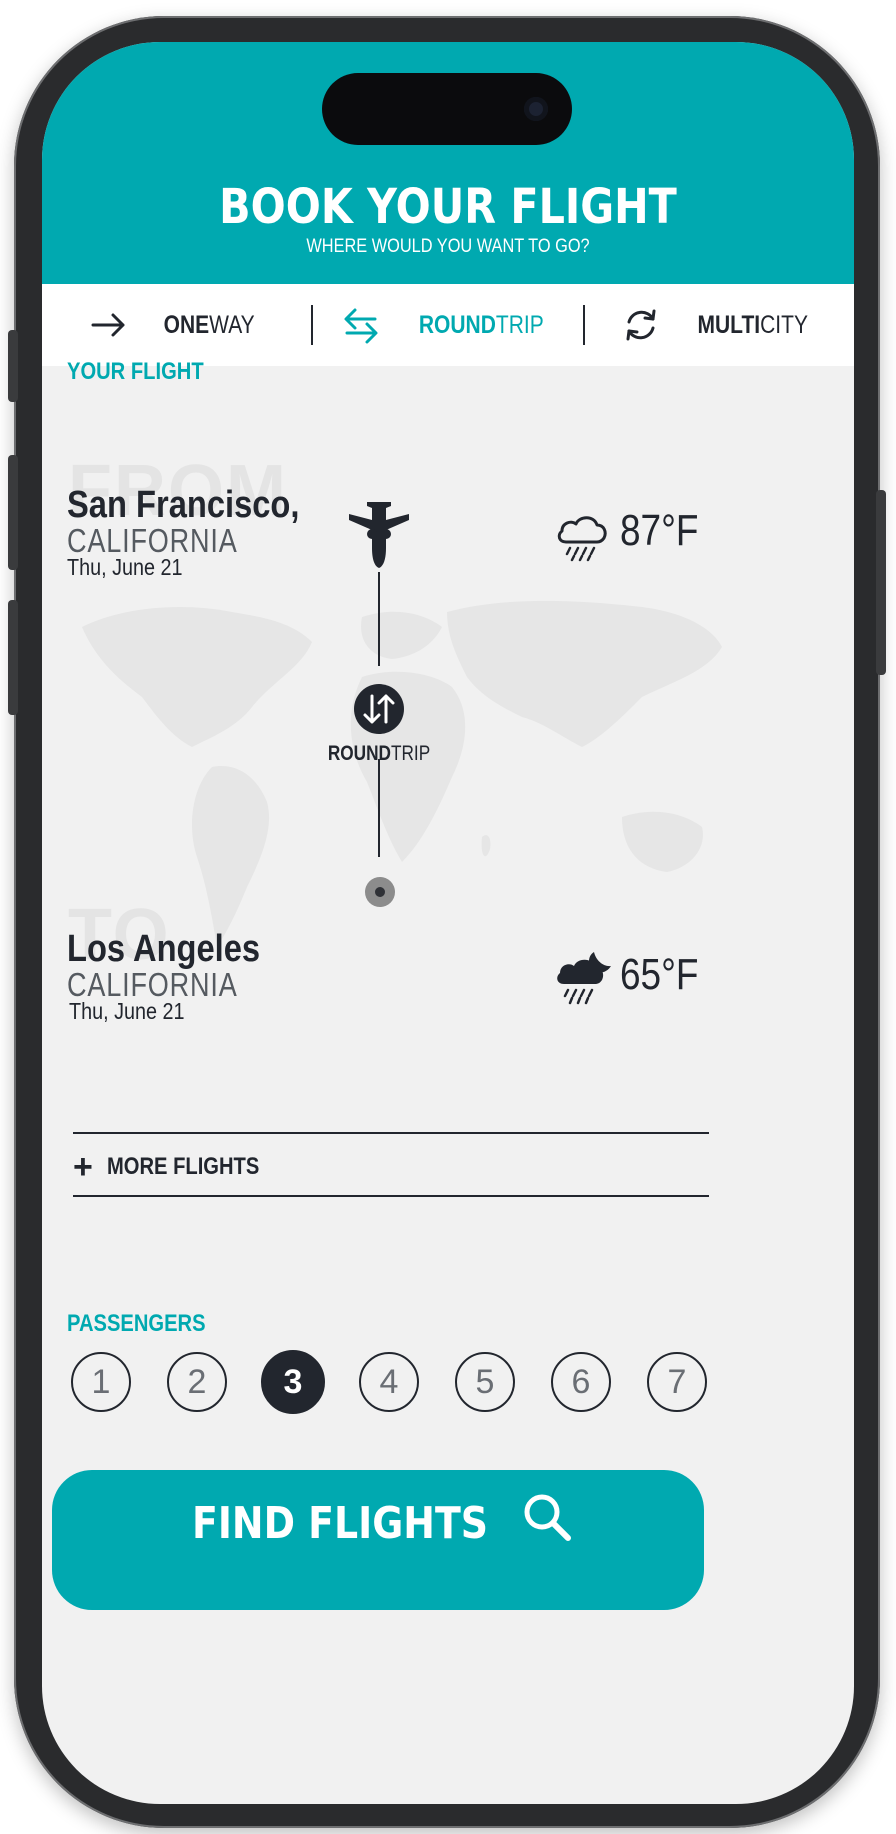  I want to click on passenger-option-2: 2, so click(197, 1382).